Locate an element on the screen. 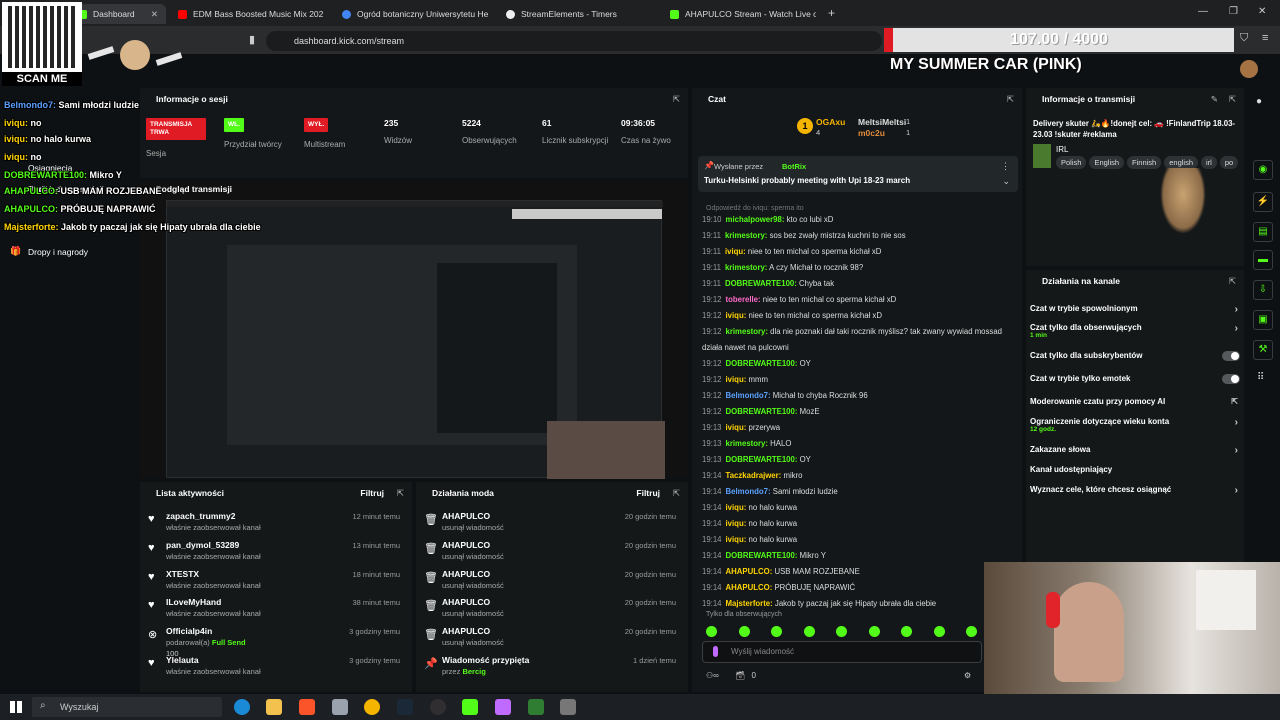 This screenshot has height=720, width=1280. maximize-icon: ❐ is located at coordinates (1233, 11).